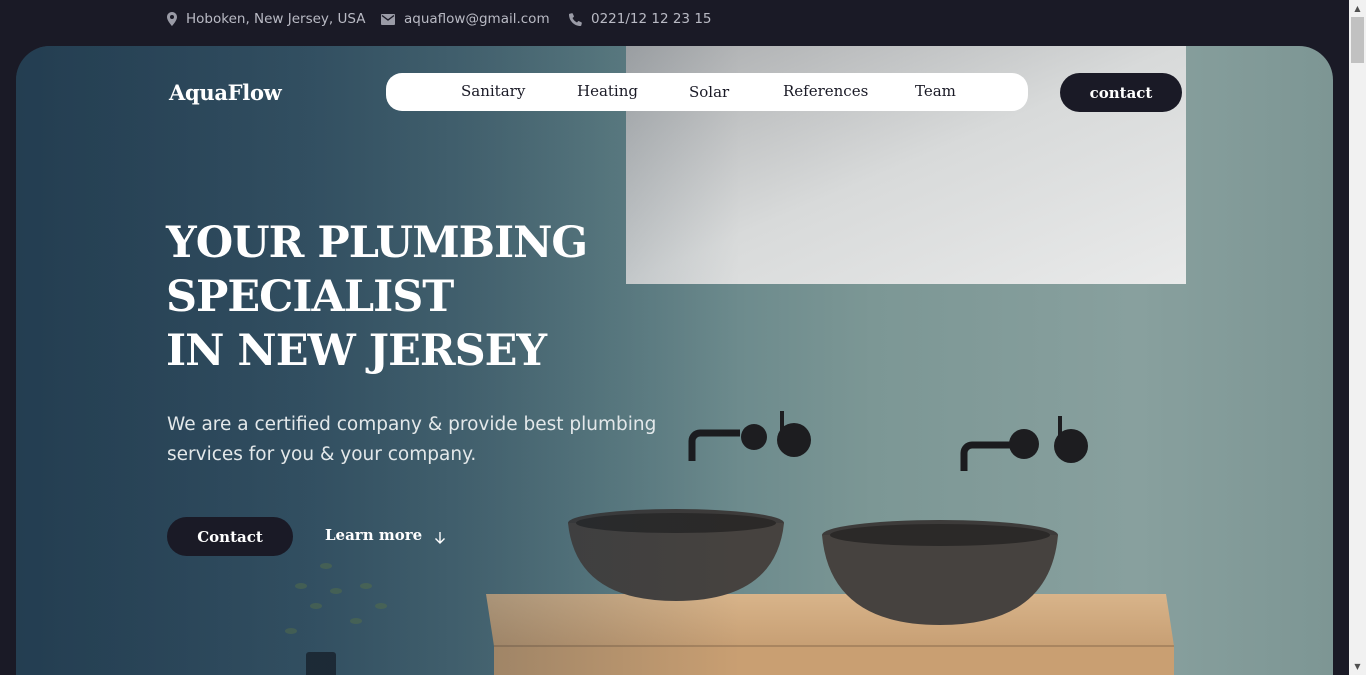 This screenshot has height=675, width=1366. I want to click on scrollbar-thumb, so click(1357, 40).